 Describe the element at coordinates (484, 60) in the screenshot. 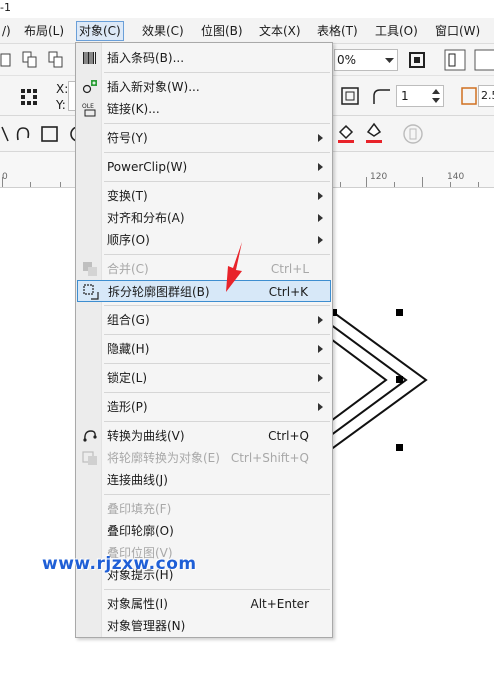

I see `grid-toggle-icon` at that location.